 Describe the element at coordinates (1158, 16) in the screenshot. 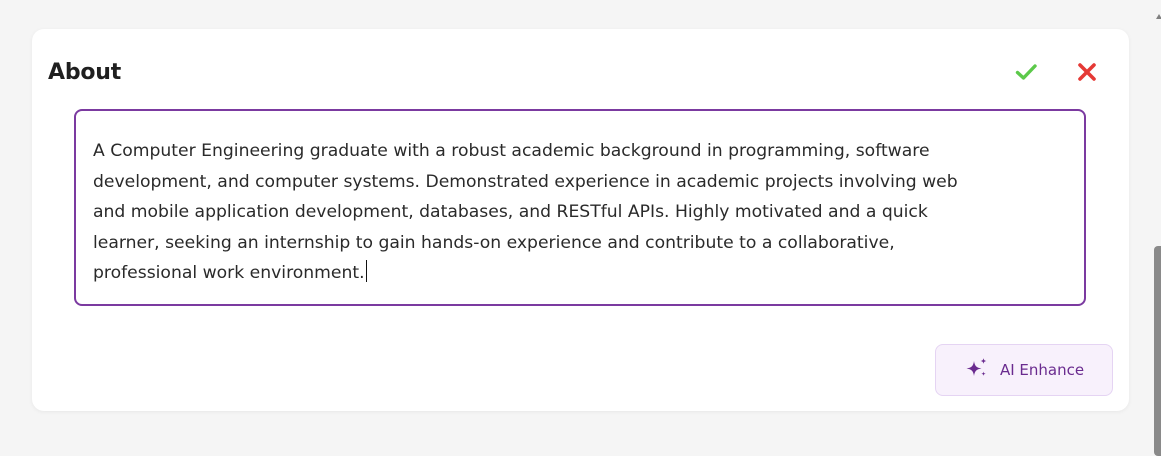

I see `scroll-up-arrow-icon` at that location.